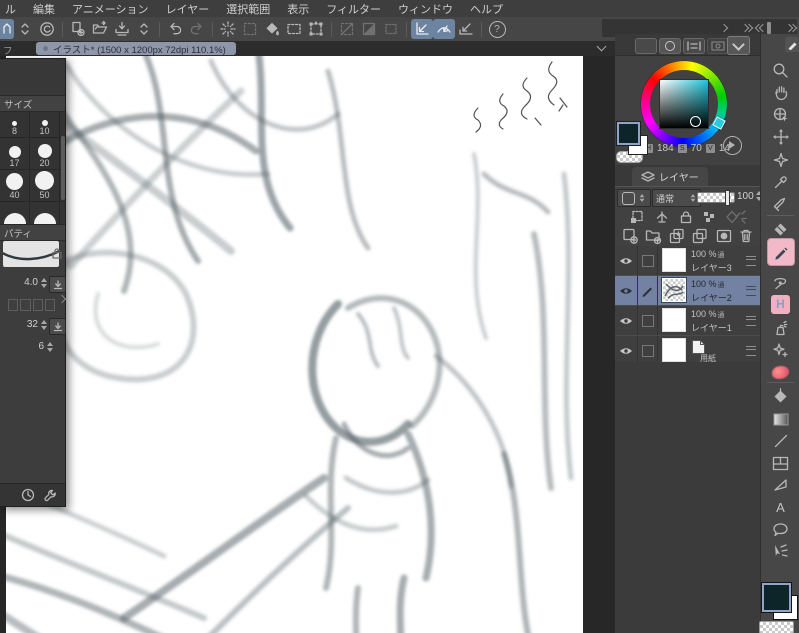 This screenshot has height=633, width=799. What do you see at coordinates (780, 507) in the screenshot?
I see `text-tool: A` at bounding box center [780, 507].